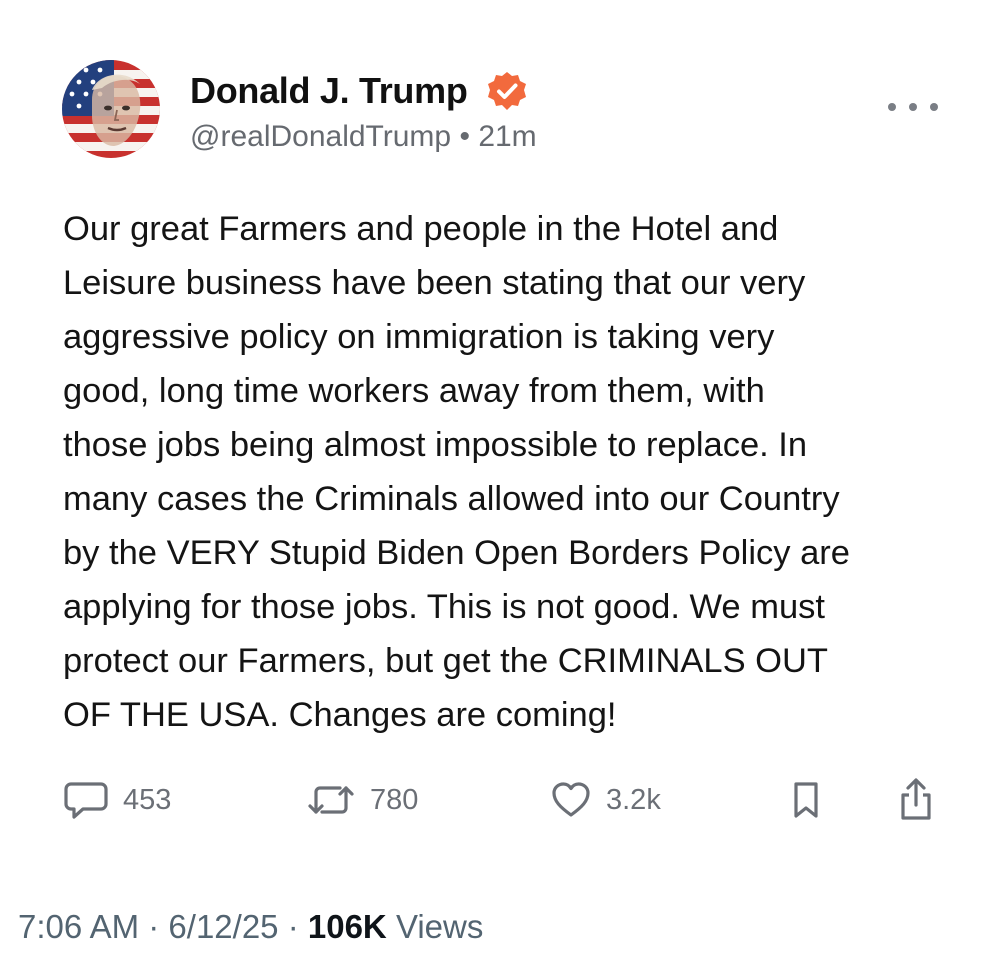  I want to click on bookmark-button, so click(806, 800).